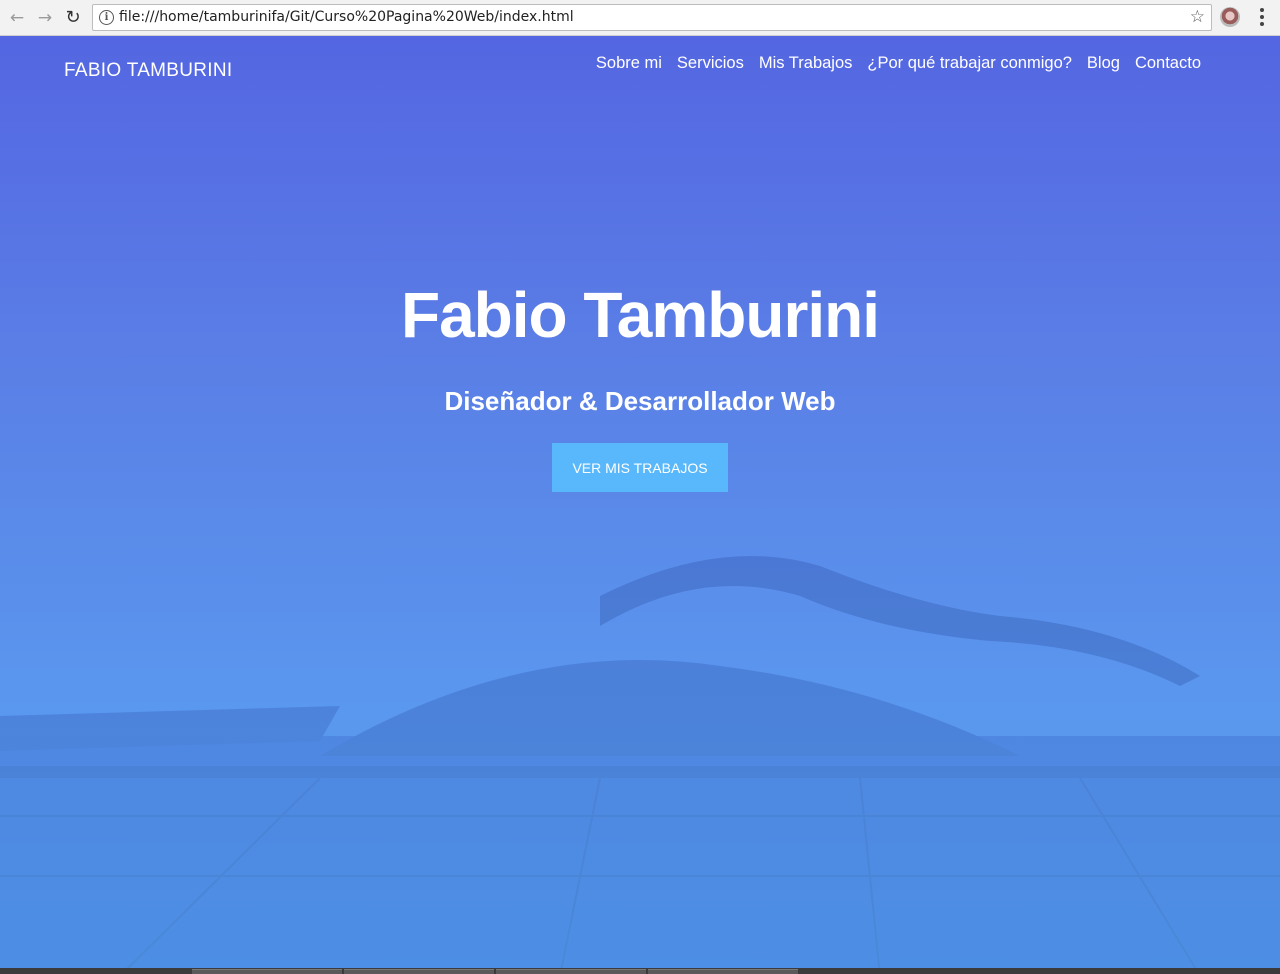  I want to click on os-taskbar, so click(640, 971).